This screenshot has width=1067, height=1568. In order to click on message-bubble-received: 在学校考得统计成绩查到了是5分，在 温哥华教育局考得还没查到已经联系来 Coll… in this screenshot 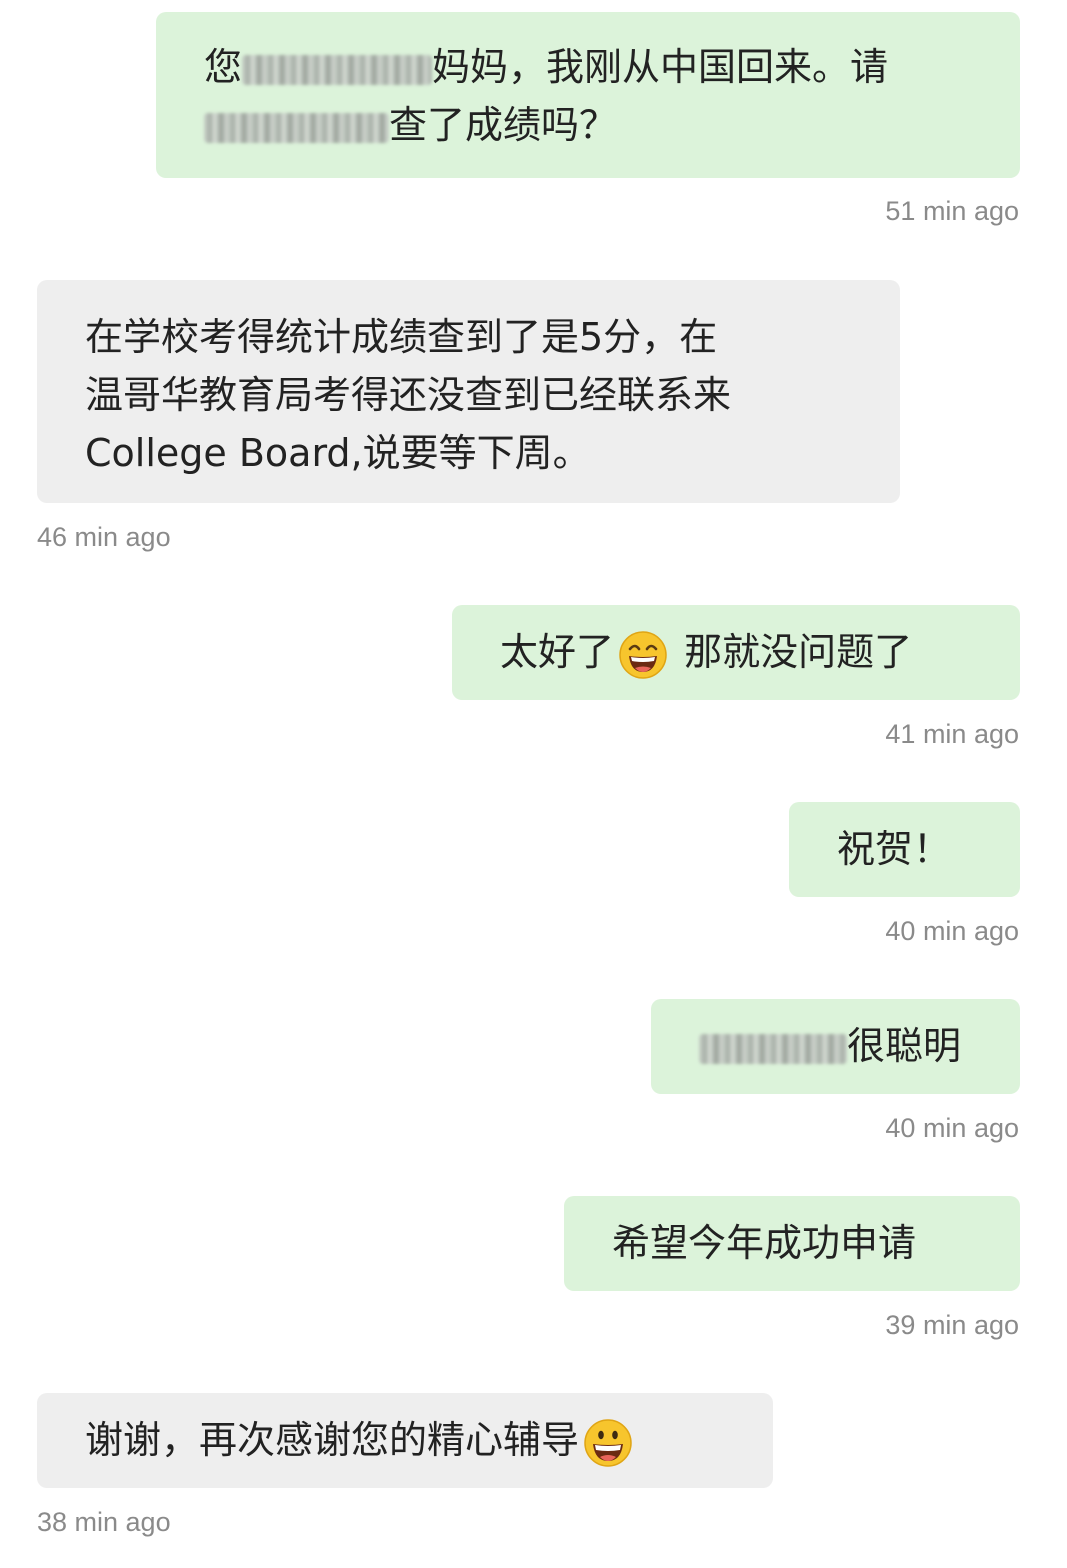, I will do `click(468, 391)`.